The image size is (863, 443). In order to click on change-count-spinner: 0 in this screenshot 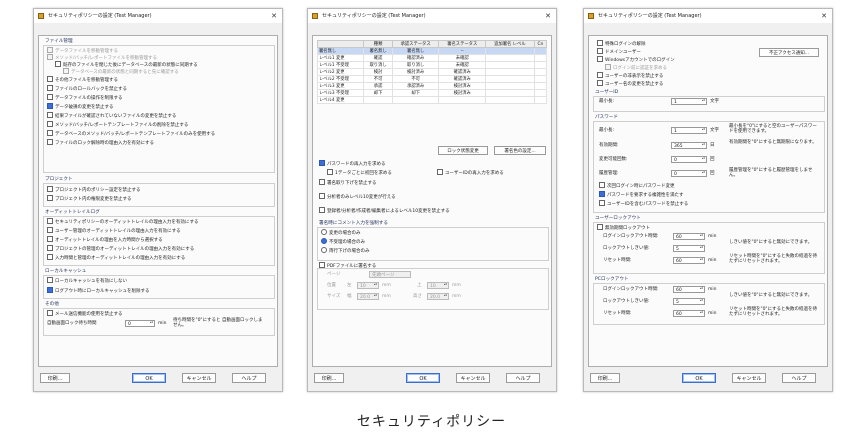, I will do `click(689, 159)`.